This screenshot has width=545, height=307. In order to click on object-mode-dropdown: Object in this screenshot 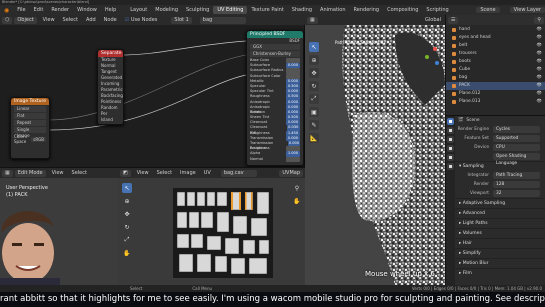, I will do `click(25, 20)`.